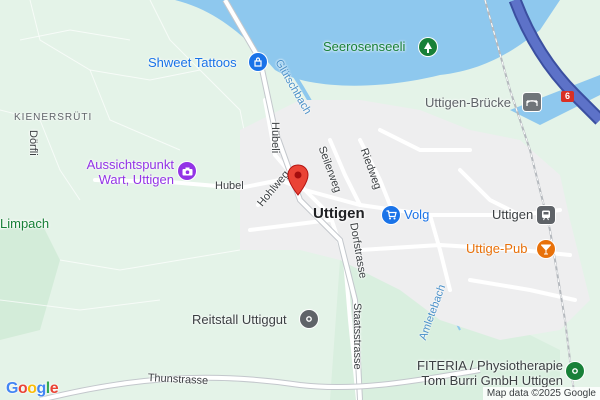 The width and height of the screenshot is (600, 400). What do you see at coordinates (125, 179) in the screenshot?
I see `poi-label-aussichtspunkt-line2: Wart, Uttigen` at bounding box center [125, 179].